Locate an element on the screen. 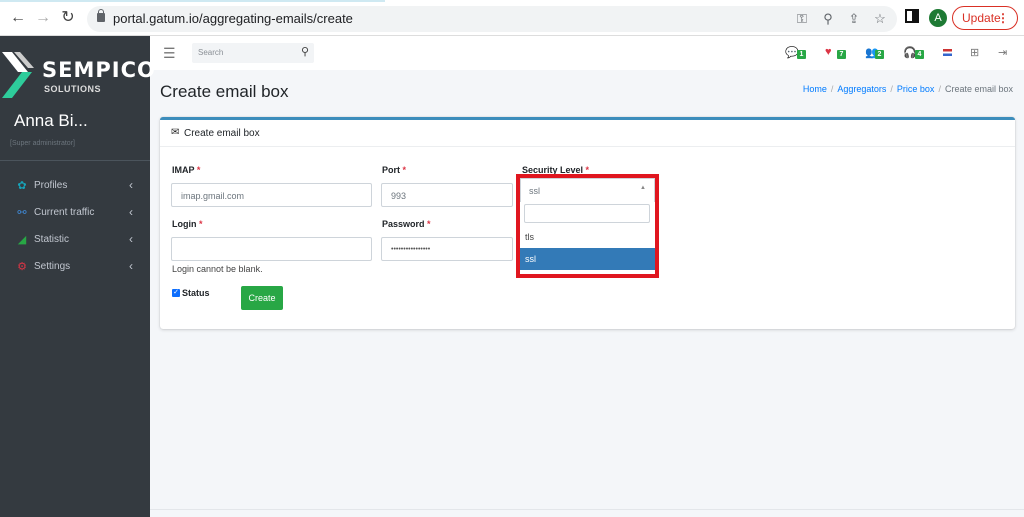  port-label: Port * is located at coordinates (394, 170).